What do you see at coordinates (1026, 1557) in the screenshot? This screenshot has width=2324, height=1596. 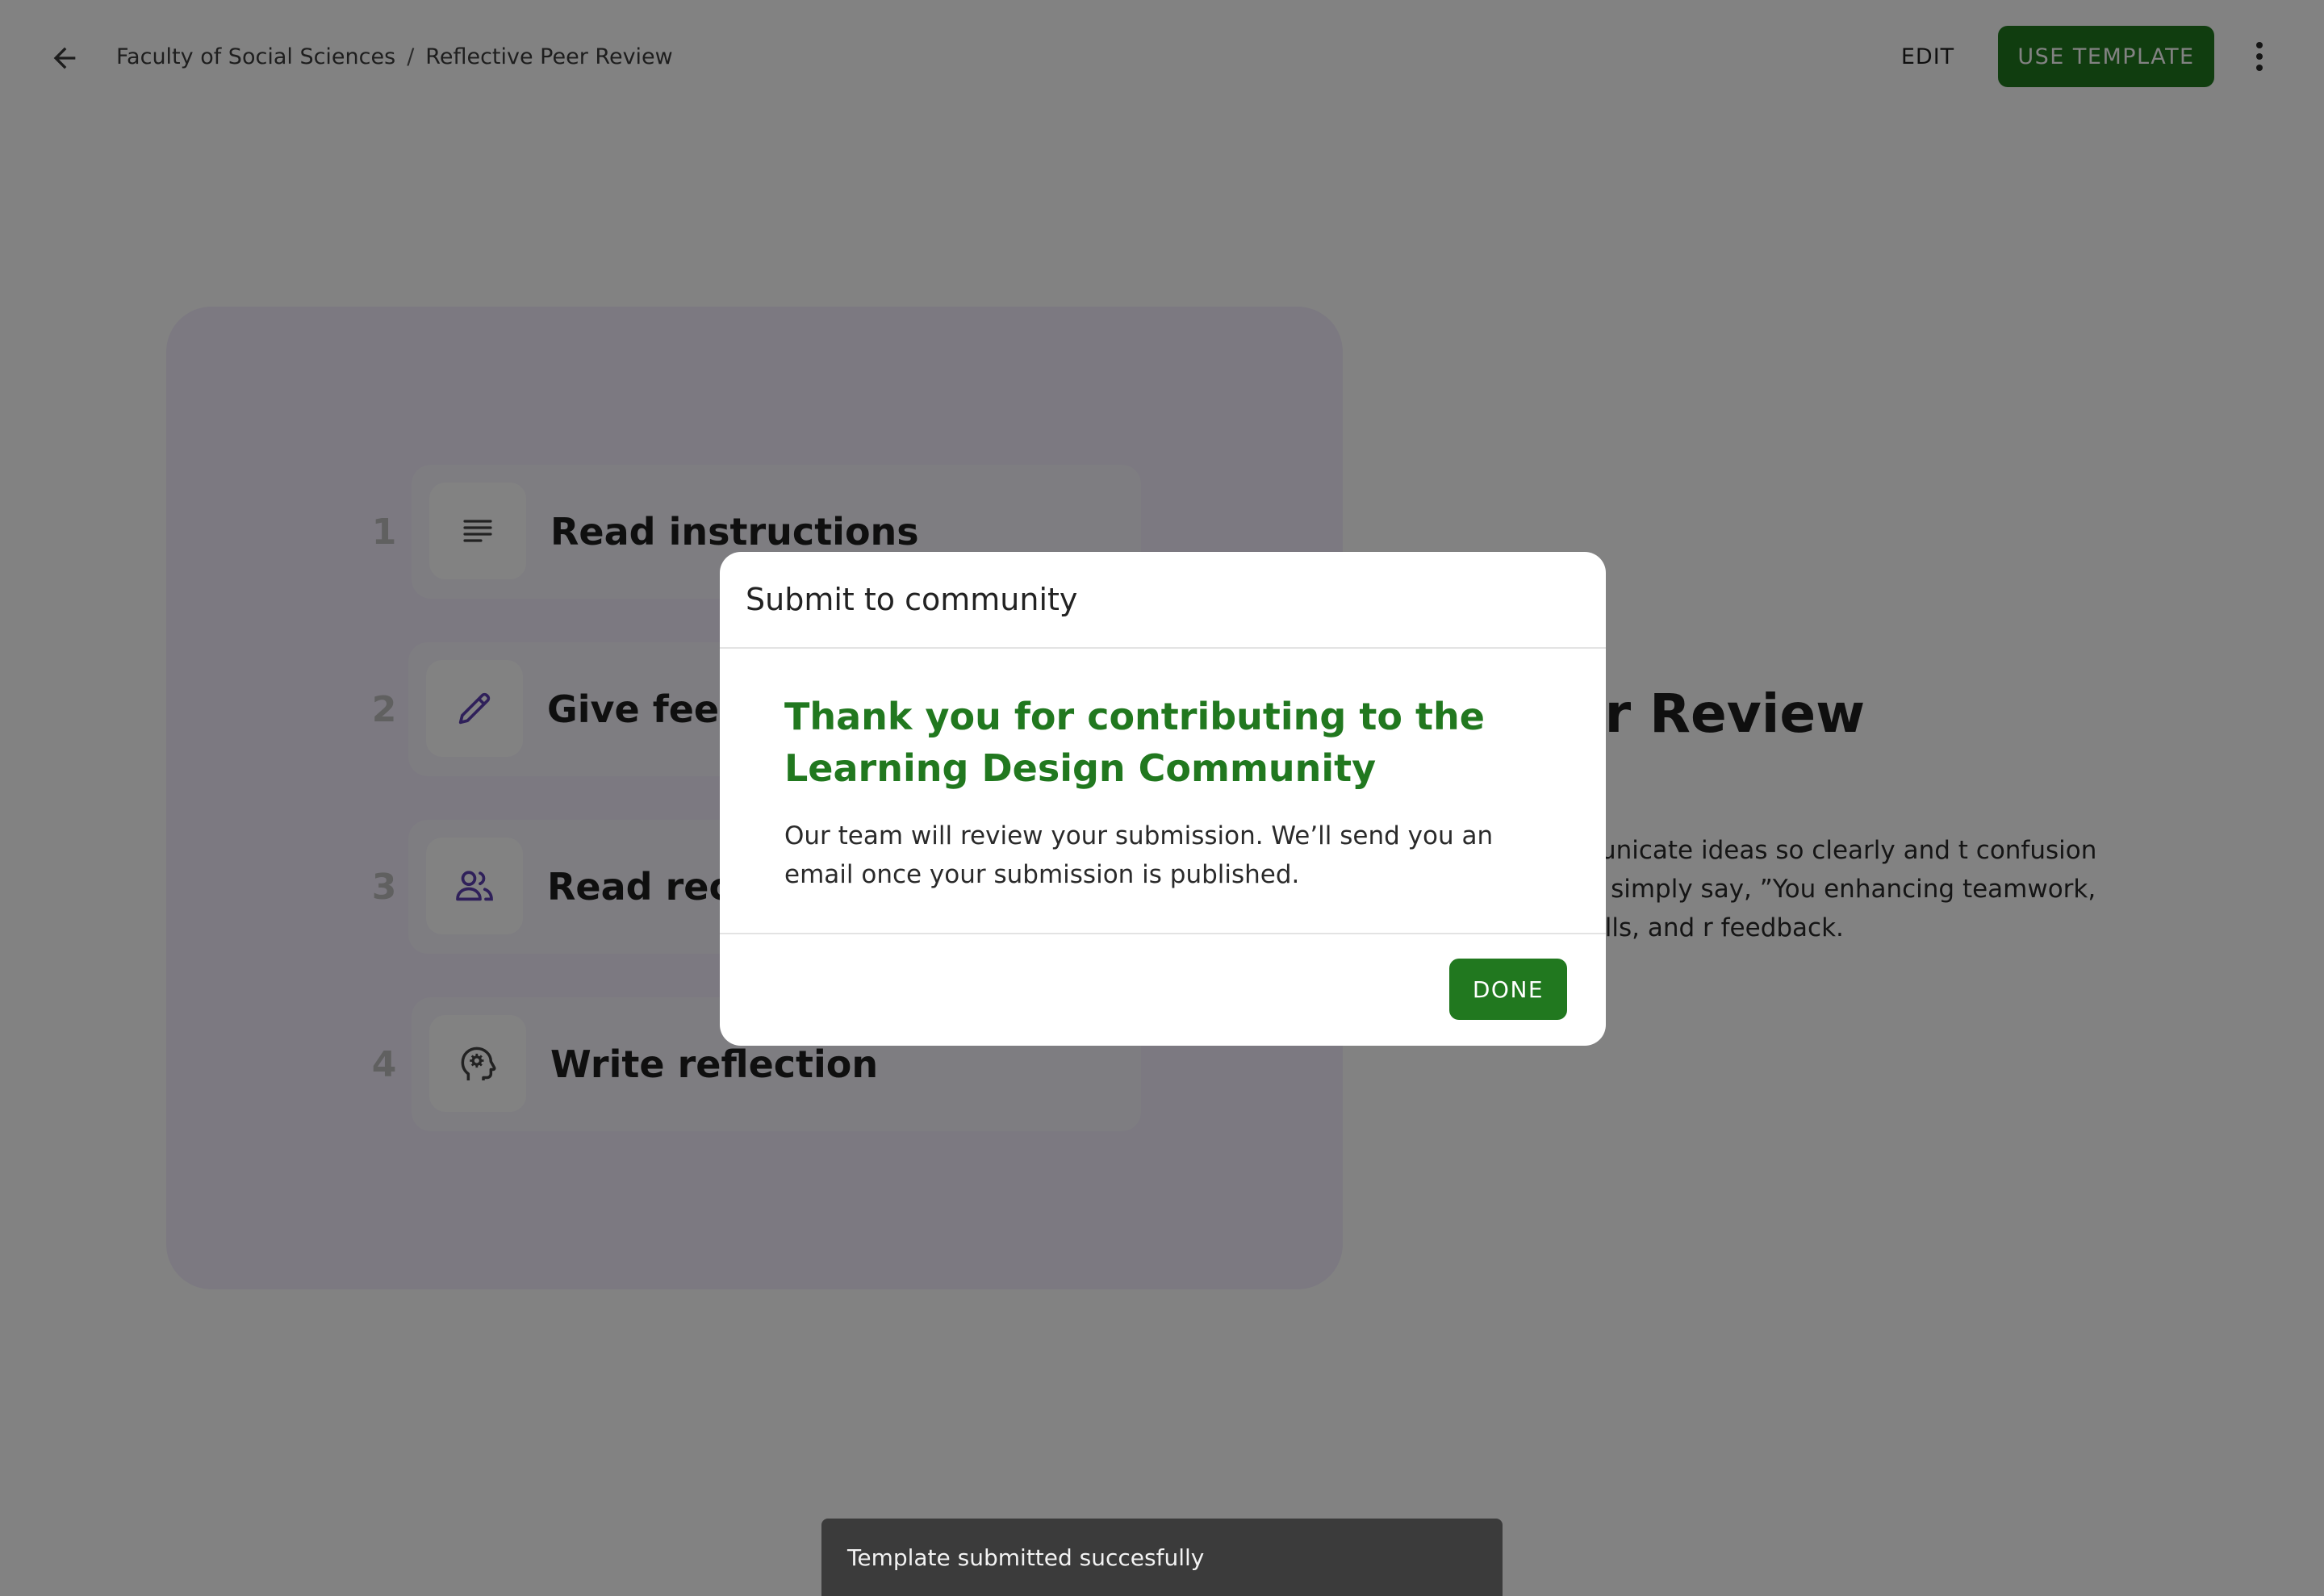 I see `snackbar-message: Template submitted succesfully` at bounding box center [1026, 1557].